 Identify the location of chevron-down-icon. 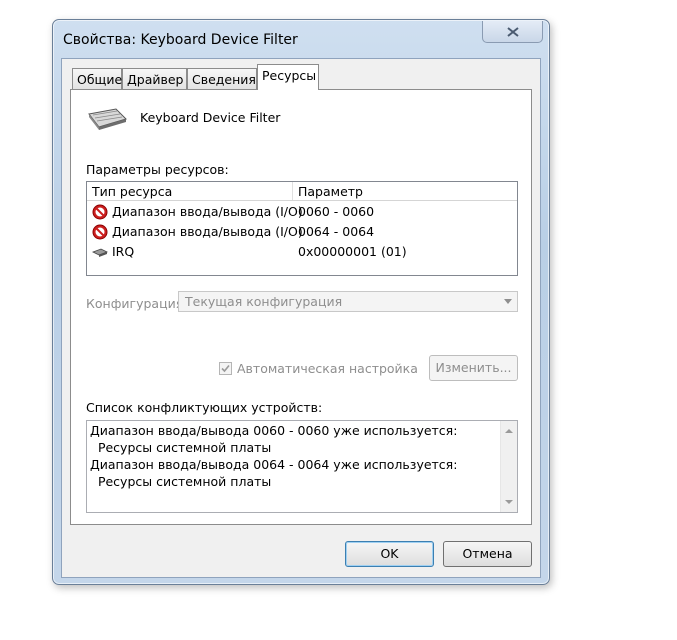
(508, 301).